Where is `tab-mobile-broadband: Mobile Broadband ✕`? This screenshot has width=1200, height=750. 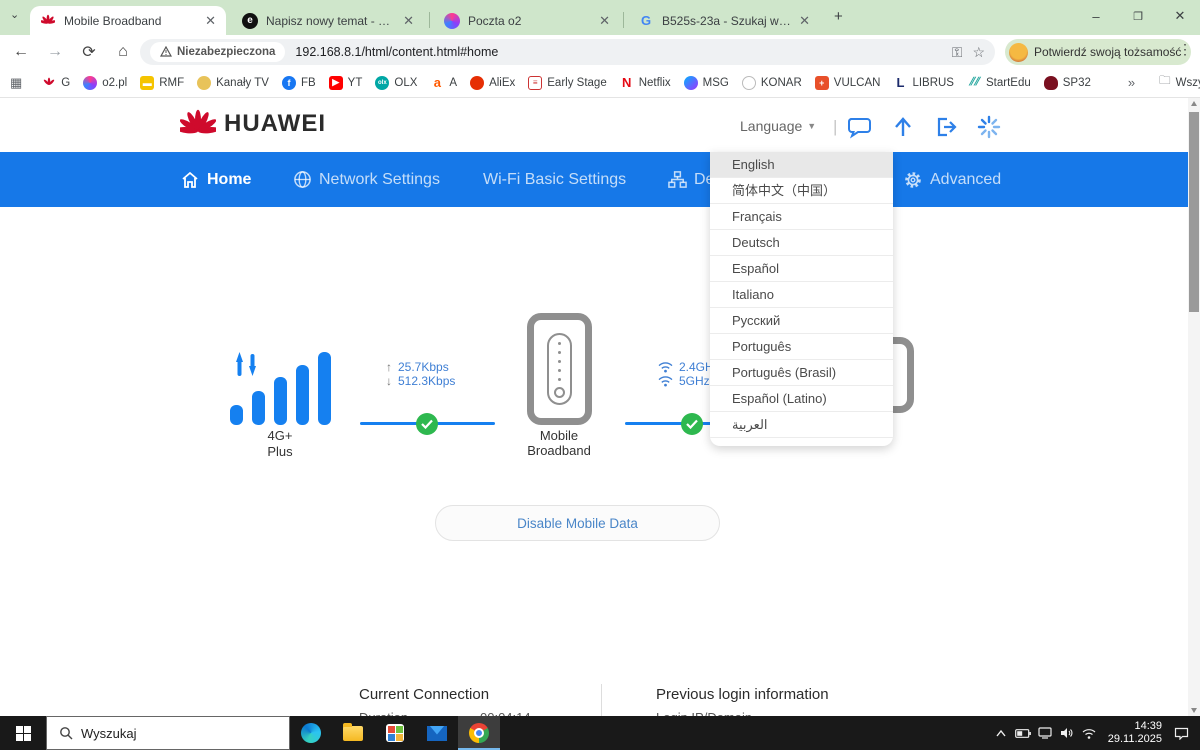 tab-mobile-broadband: Mobile Broadband ✕ is located at coordinates (128, 20).